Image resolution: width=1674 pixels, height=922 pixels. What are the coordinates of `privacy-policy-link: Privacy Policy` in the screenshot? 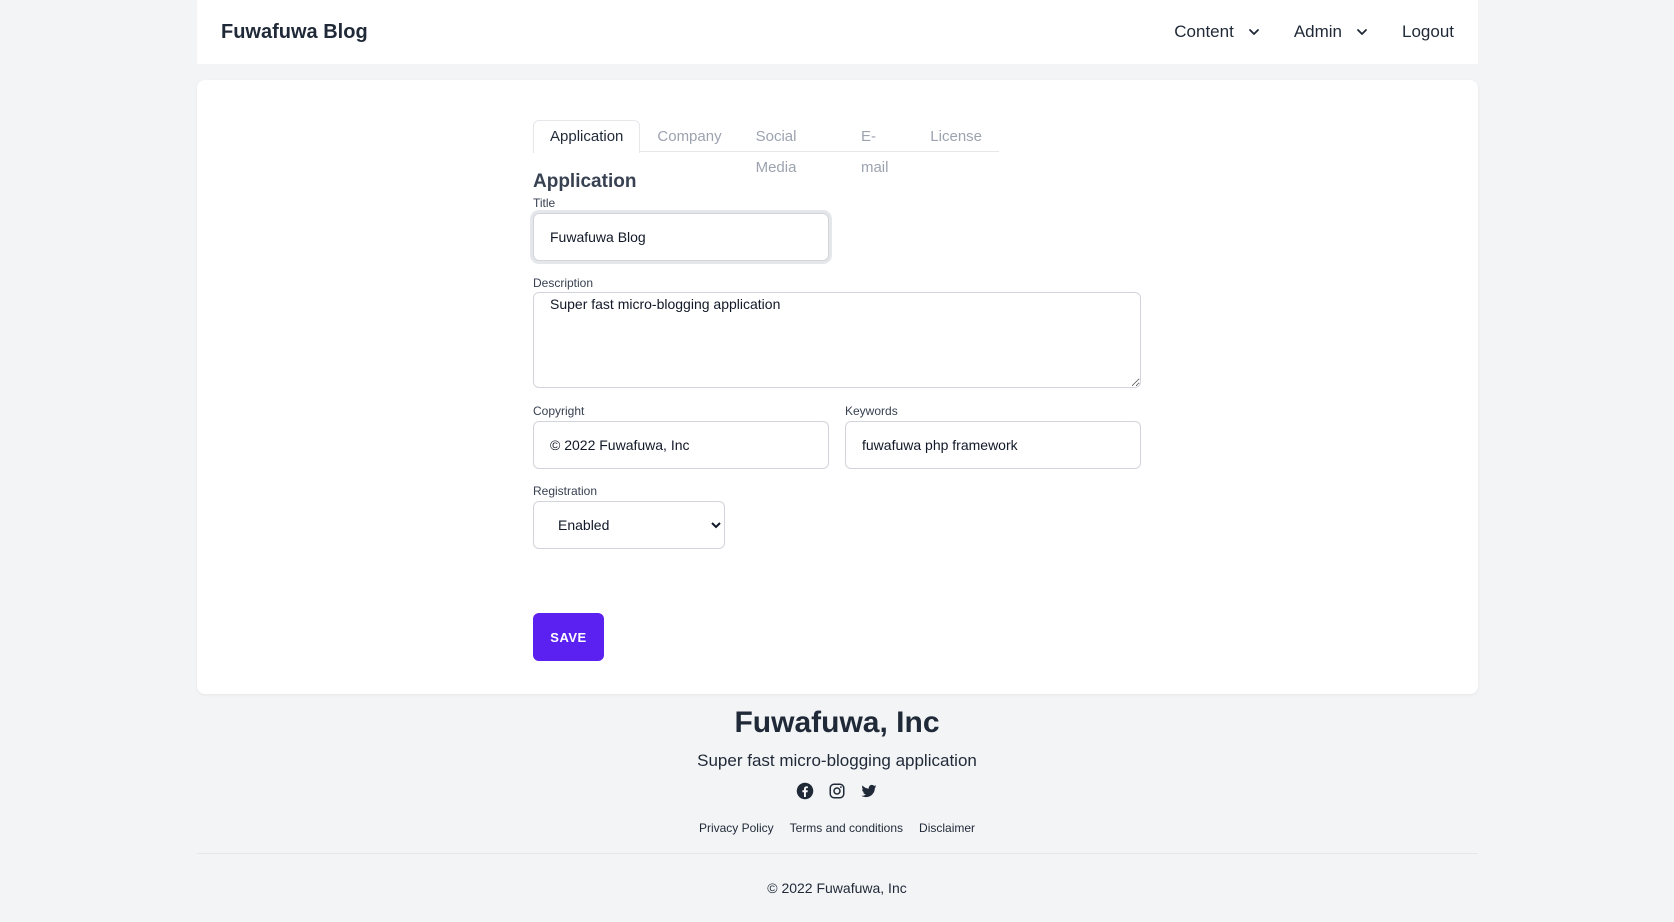 It's located at (736, 828).